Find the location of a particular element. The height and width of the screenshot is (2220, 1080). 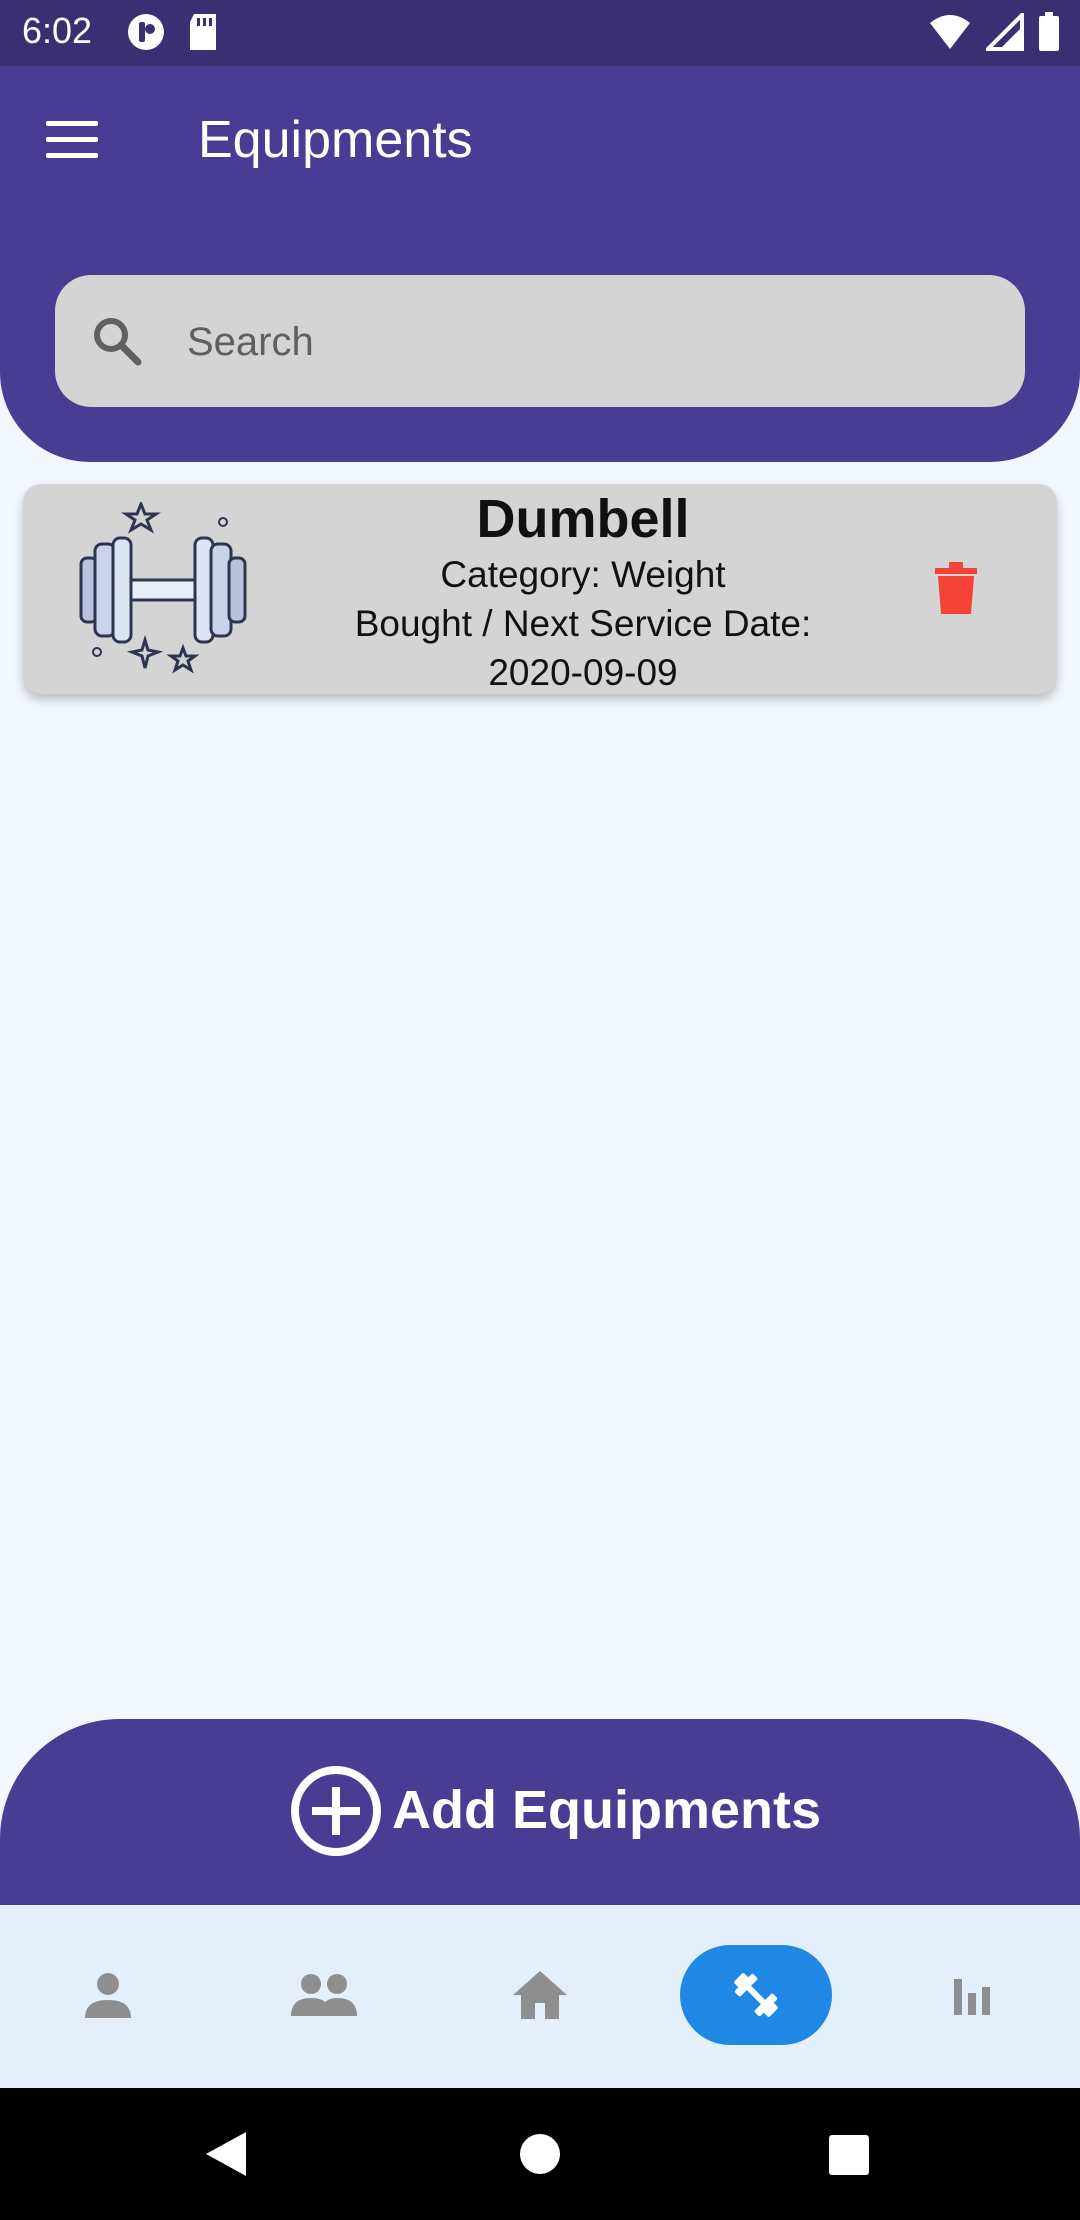

page-title: Equipments is located at coordinates (335, 140).